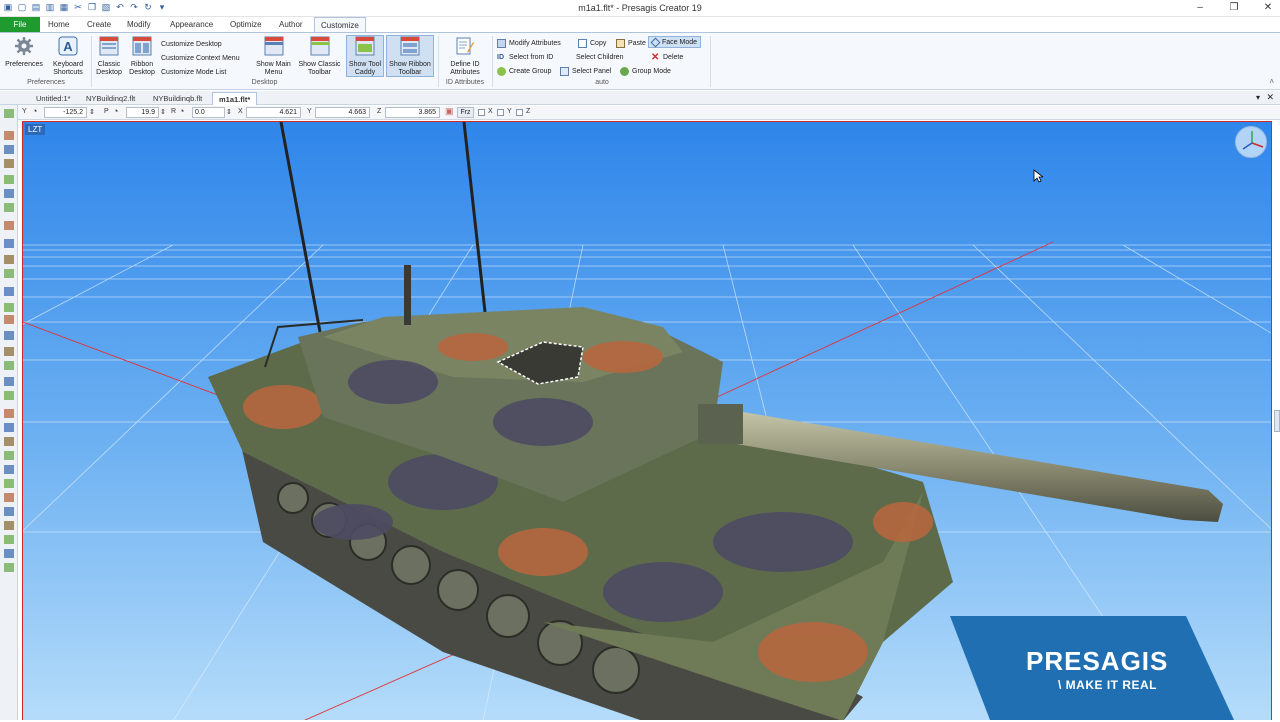  I want to click on tab-list-icon: ▾, so click(1258, 97).